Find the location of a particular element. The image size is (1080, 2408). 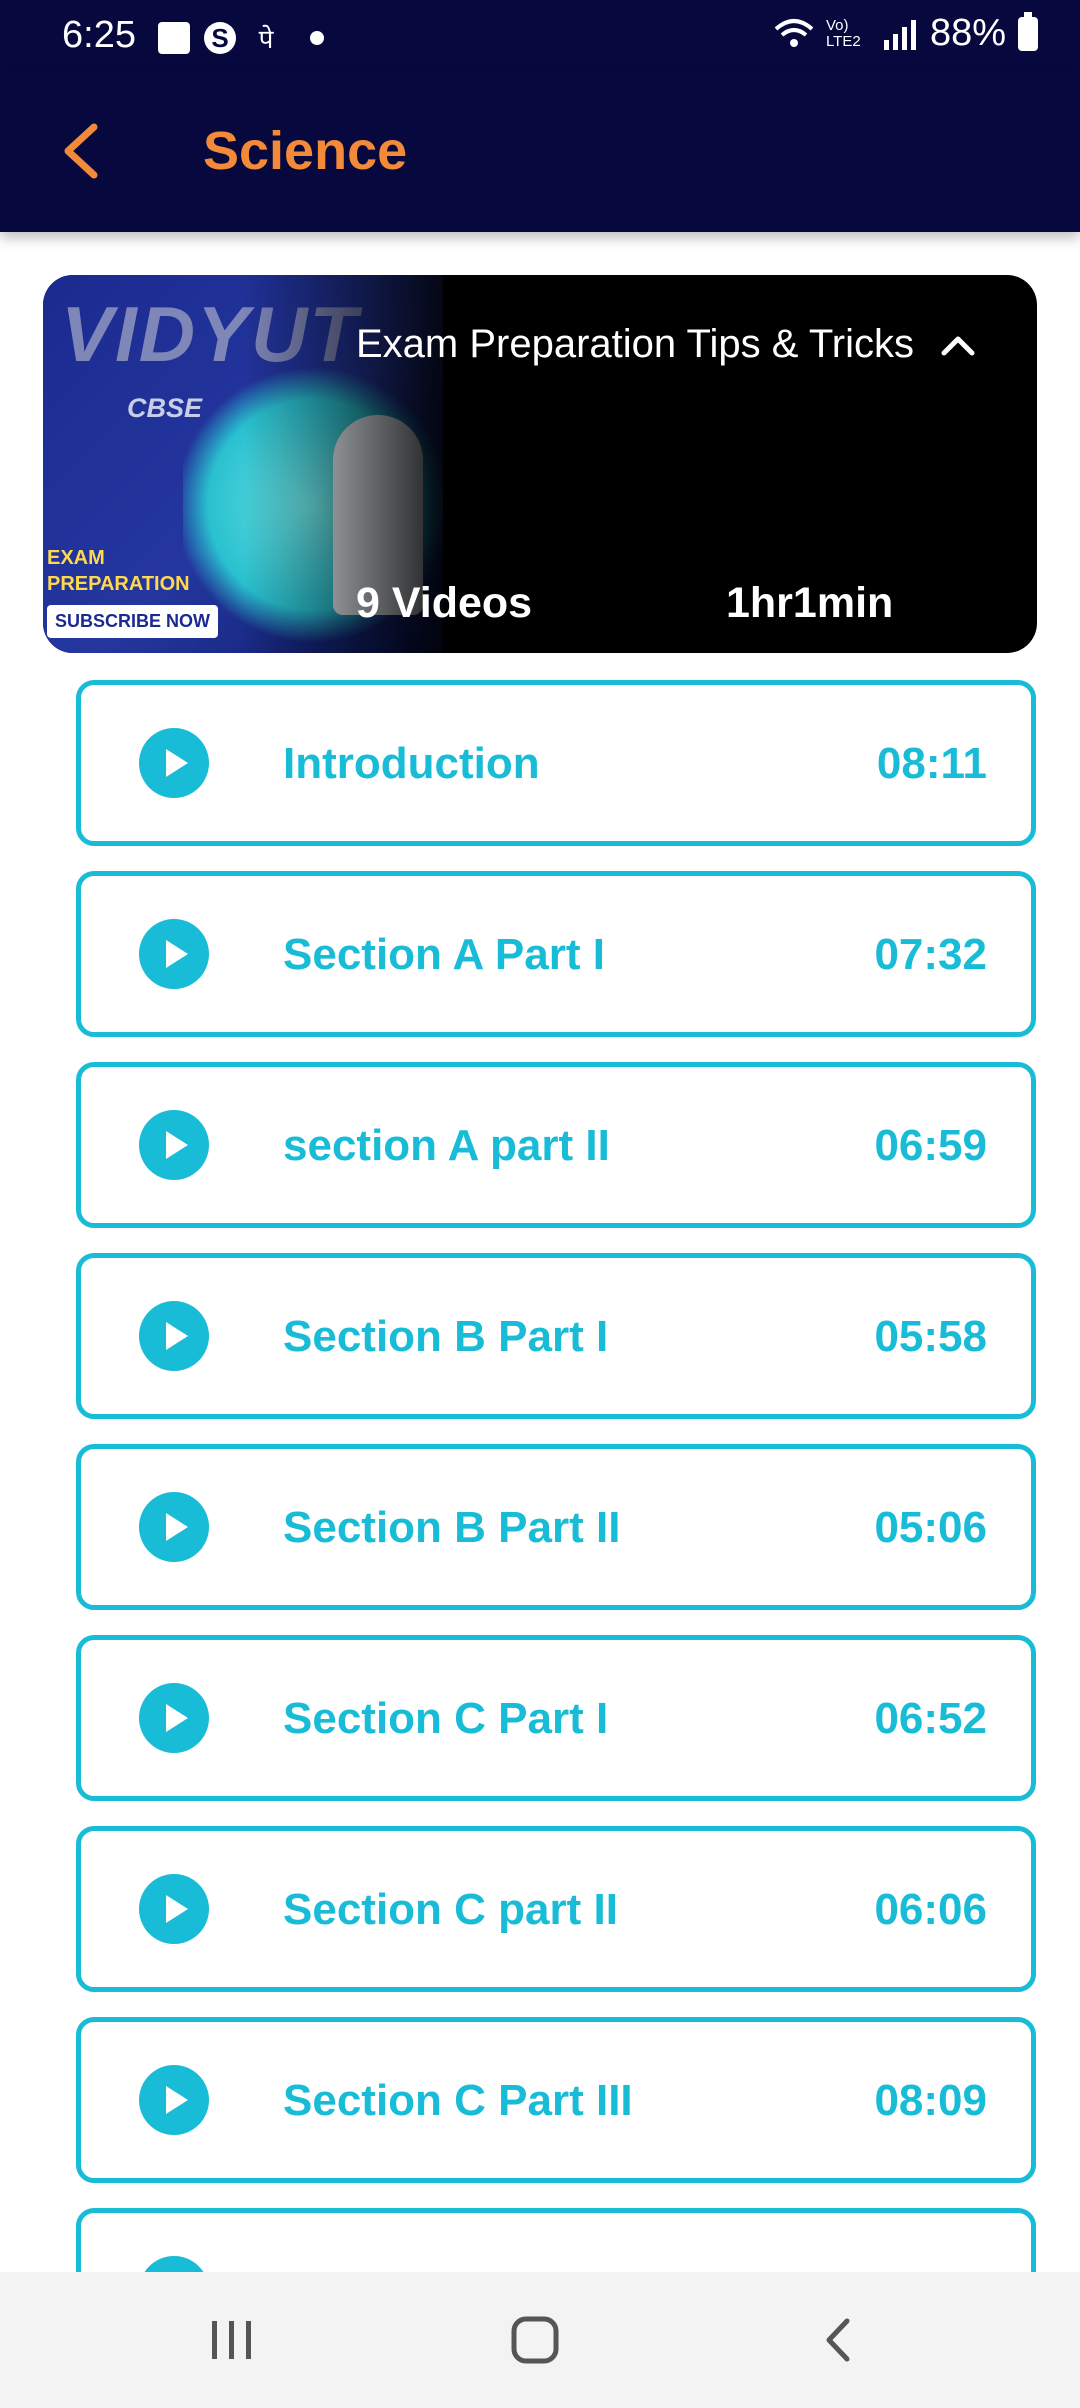

nav-back-button is located at coordinates (838, 2340).